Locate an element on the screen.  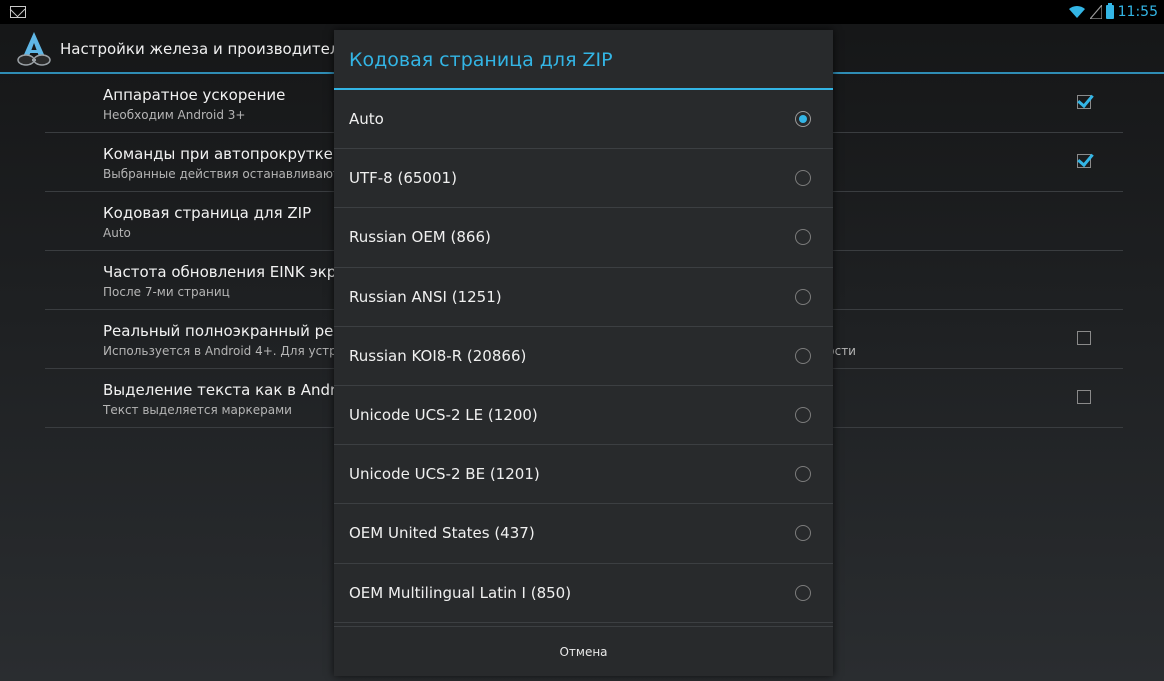
option-label: Auto is located at coordinates (366, 119).